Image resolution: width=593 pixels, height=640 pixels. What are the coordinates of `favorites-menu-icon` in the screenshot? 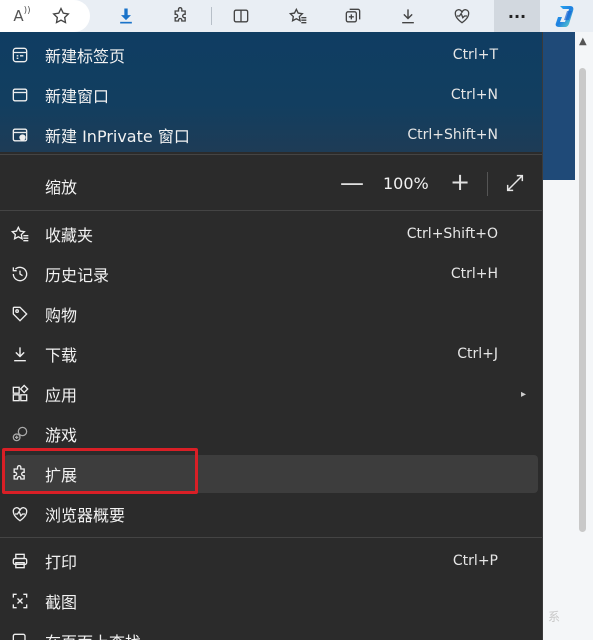 It's located at (20, 234).